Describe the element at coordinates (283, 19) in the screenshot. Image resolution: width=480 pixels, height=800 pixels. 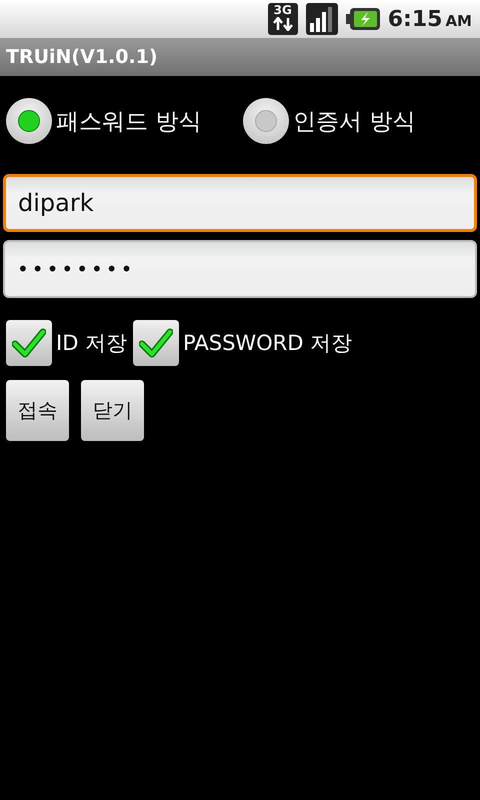
I see `network-3g-icon: 3G` at that location.